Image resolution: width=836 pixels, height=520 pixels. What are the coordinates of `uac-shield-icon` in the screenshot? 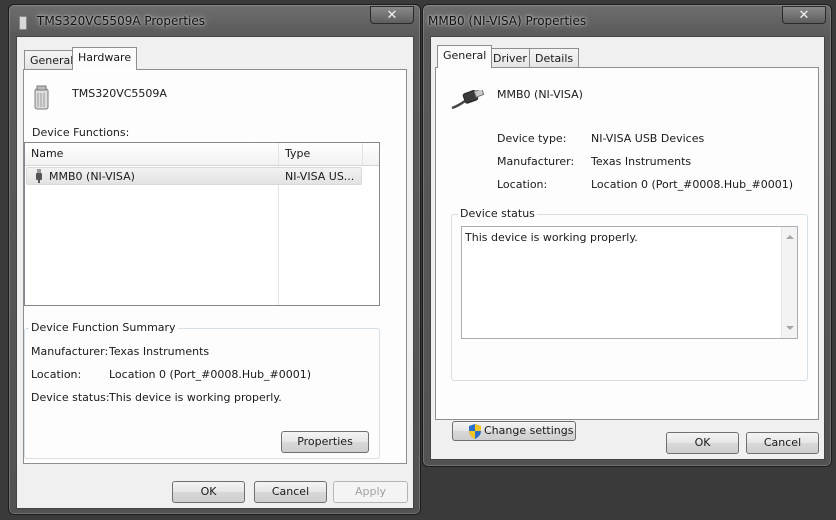 It's located at (475, 431).